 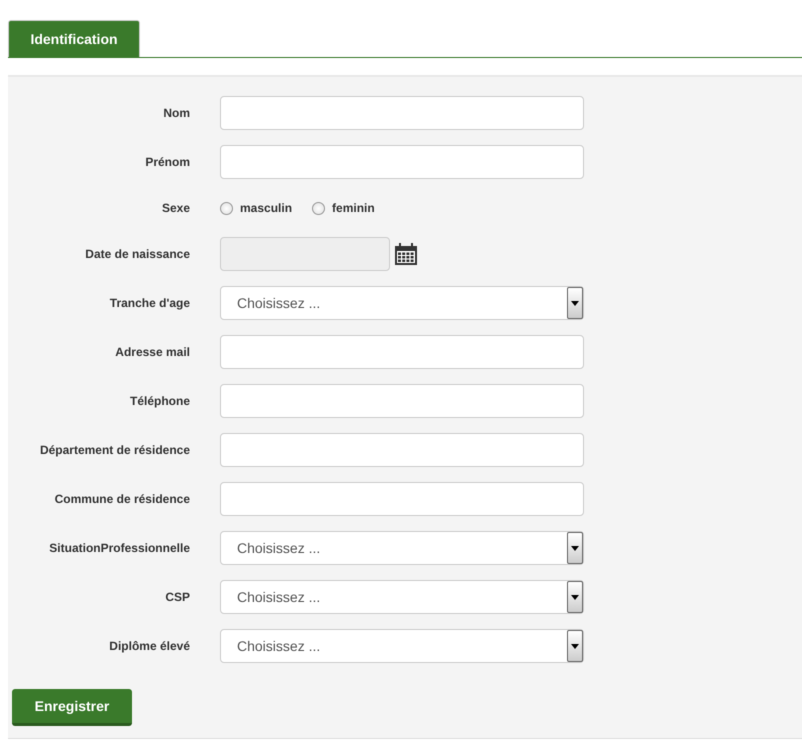 I want to click on field-label: Département de résidence, so click(x=114, y=450).